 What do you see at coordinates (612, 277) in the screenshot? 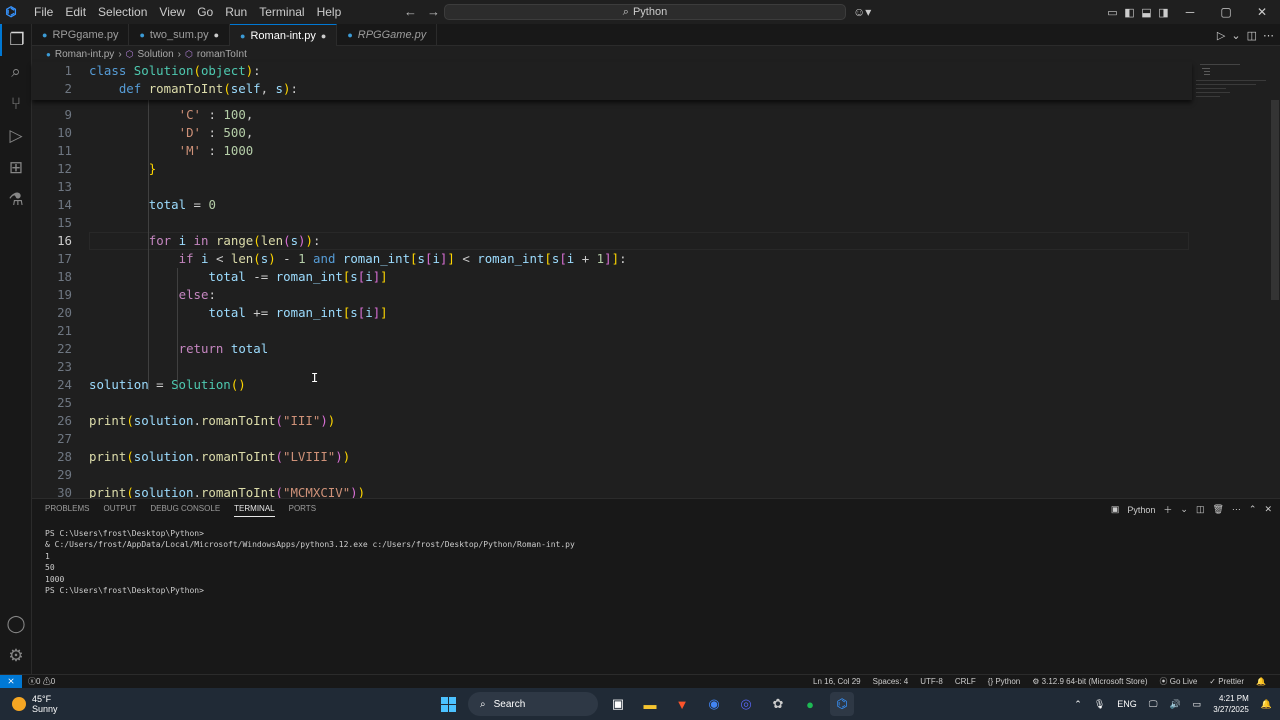
I see `code-line: 18 total -= roman_int[s[i]]` at bounding box center [612, 277].